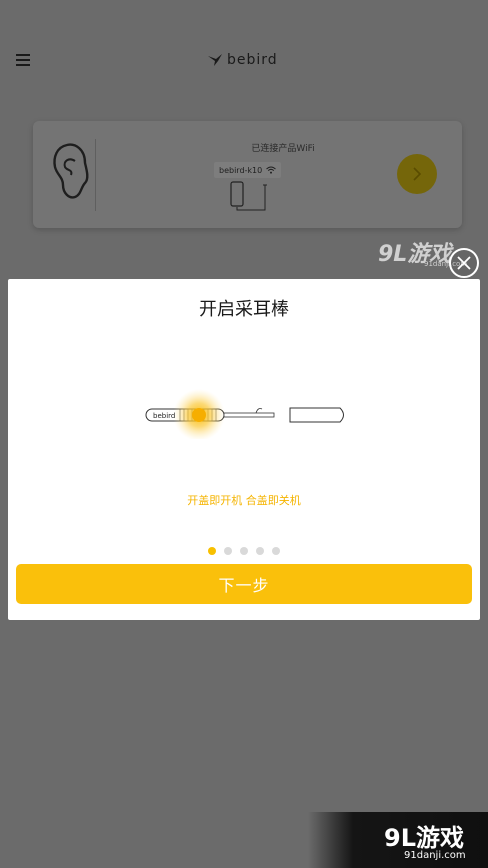  Describe the element at coordinates (215, 60) in the screenshot. I see `bird-logo-icon` at that location.